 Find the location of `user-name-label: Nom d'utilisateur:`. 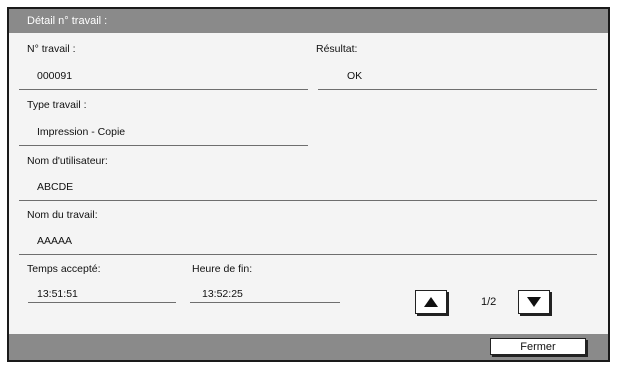

user-name-label: Nom d'utilisateur: is located at coordinates (67, 161).